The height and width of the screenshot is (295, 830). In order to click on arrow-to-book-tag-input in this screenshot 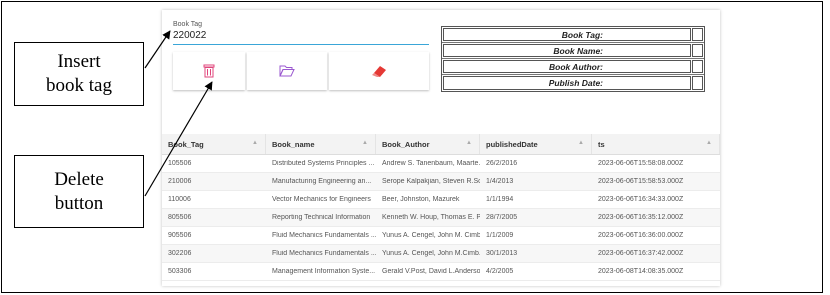, I will do `click(157, 49)`.